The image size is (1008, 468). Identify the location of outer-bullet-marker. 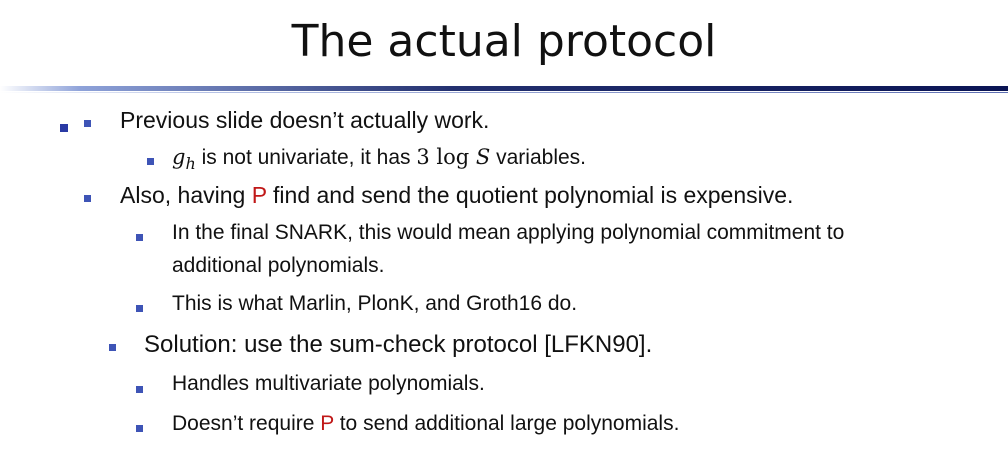
(64, 128).